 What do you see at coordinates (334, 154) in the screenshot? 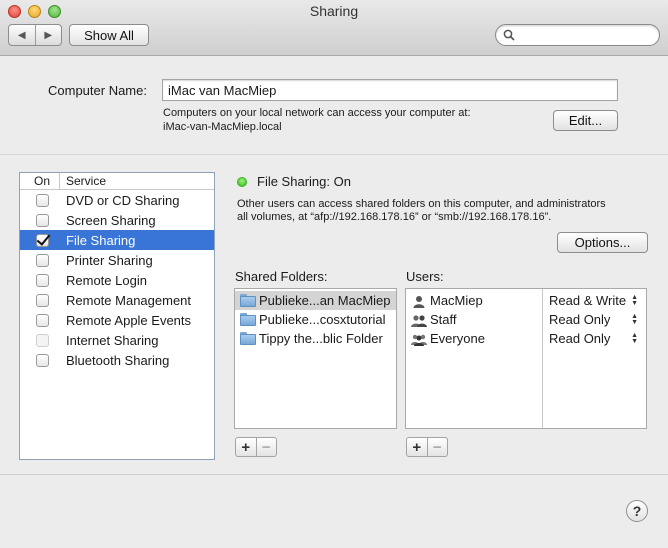
I see `section-divider` at bounding box center [334, 154].